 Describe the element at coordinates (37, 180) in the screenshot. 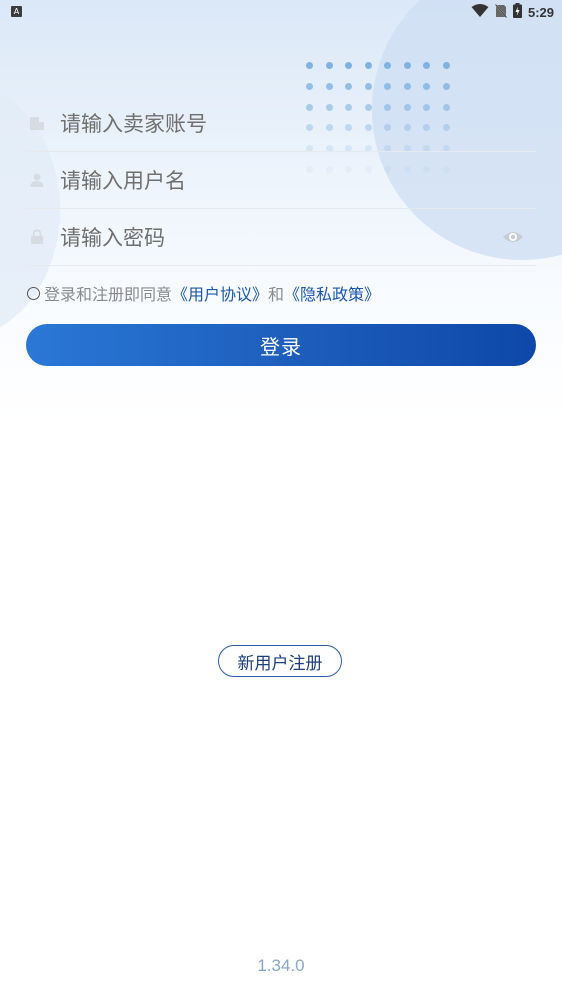

I see `person-icon` at that location.